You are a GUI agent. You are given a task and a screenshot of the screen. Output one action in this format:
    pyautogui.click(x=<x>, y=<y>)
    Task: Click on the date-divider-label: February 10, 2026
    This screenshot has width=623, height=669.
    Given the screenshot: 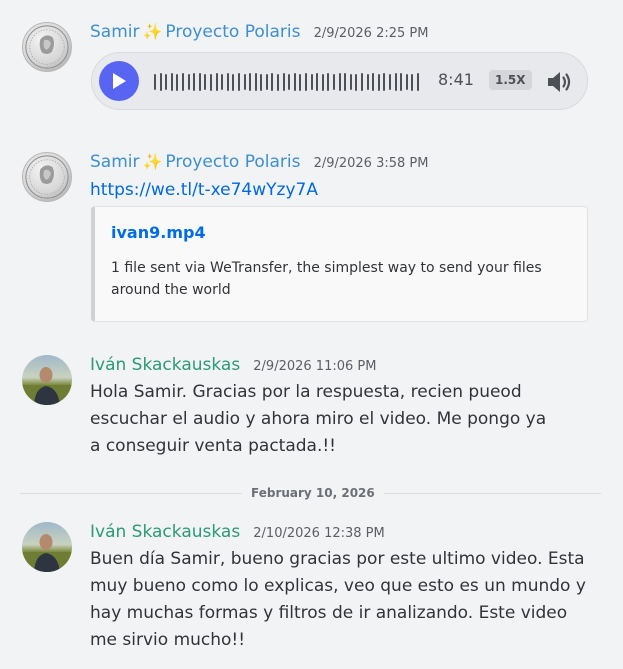 What is the action you would take?
    pyautogui.click(x=313, y=493)
    